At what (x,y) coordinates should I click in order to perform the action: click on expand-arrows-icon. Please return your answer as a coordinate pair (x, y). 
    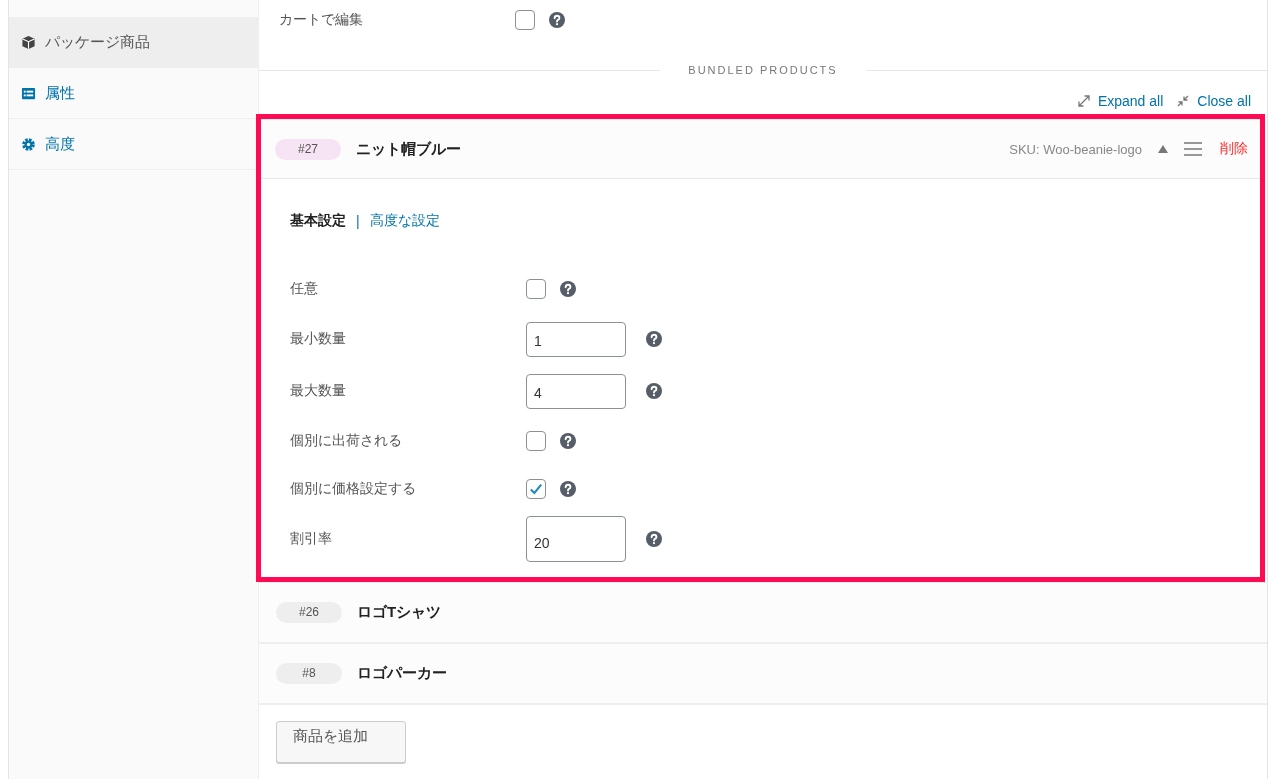
    Looking at the image, I should click on (1083, 101).